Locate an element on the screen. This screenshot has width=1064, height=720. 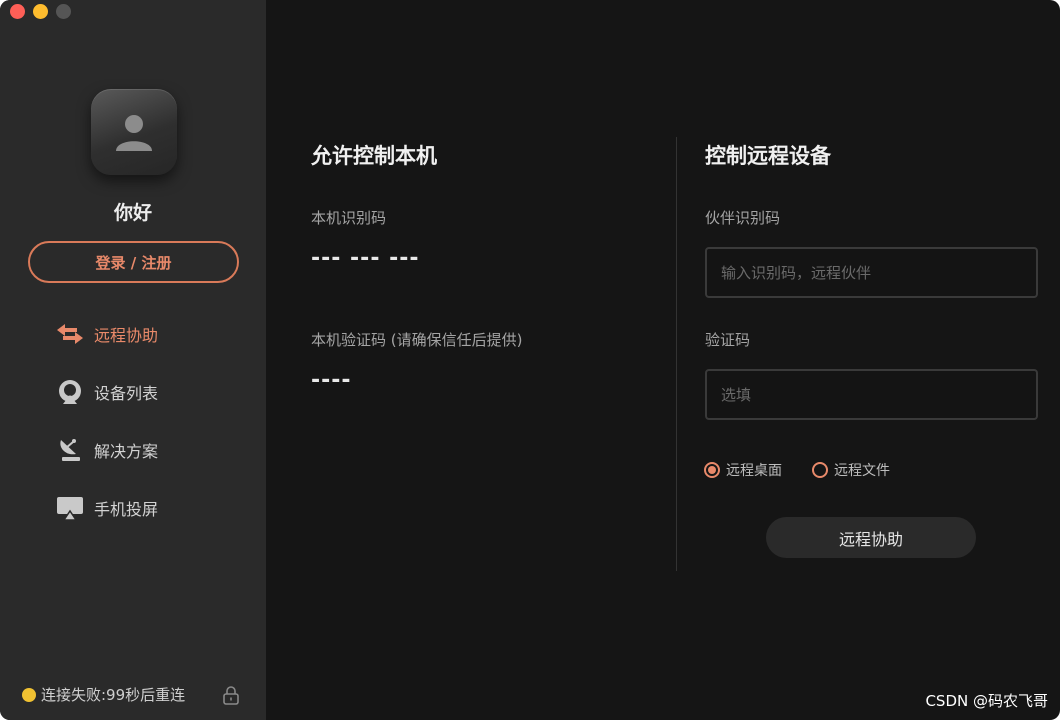
user-icon is located at coordinates (134, 133).